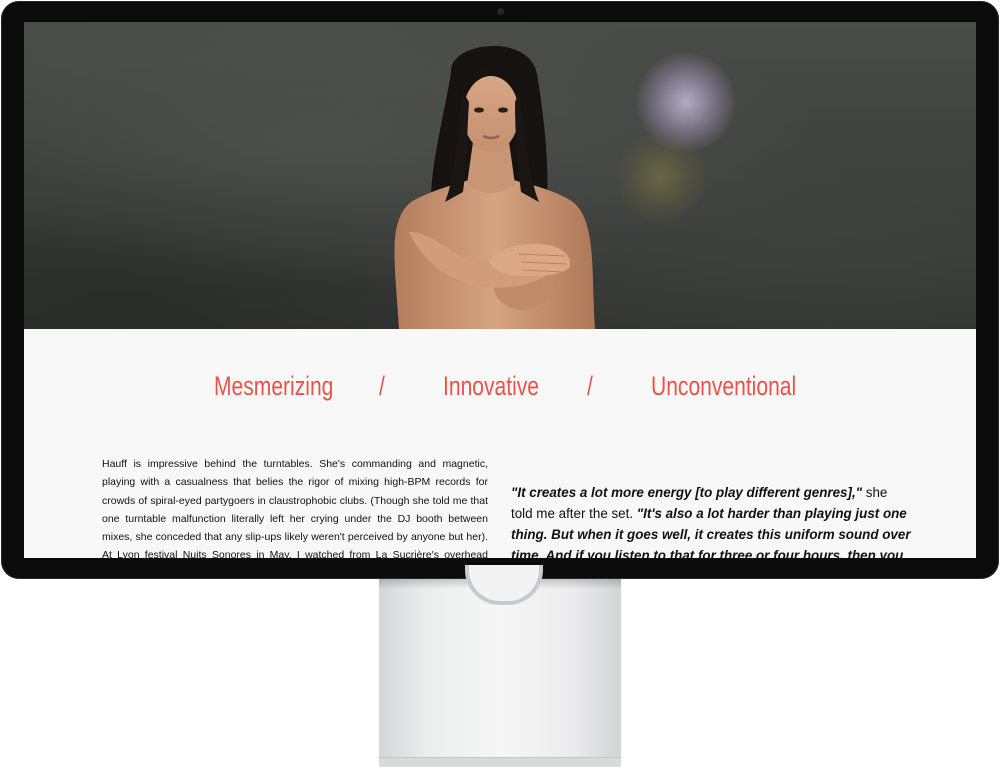 This screenshot has height=770, width=1001. What do you see at coordinates (491, 386) in the screenshot?
I see `tagline-word-innovative: Innovative` at bounding box center [491, 386].